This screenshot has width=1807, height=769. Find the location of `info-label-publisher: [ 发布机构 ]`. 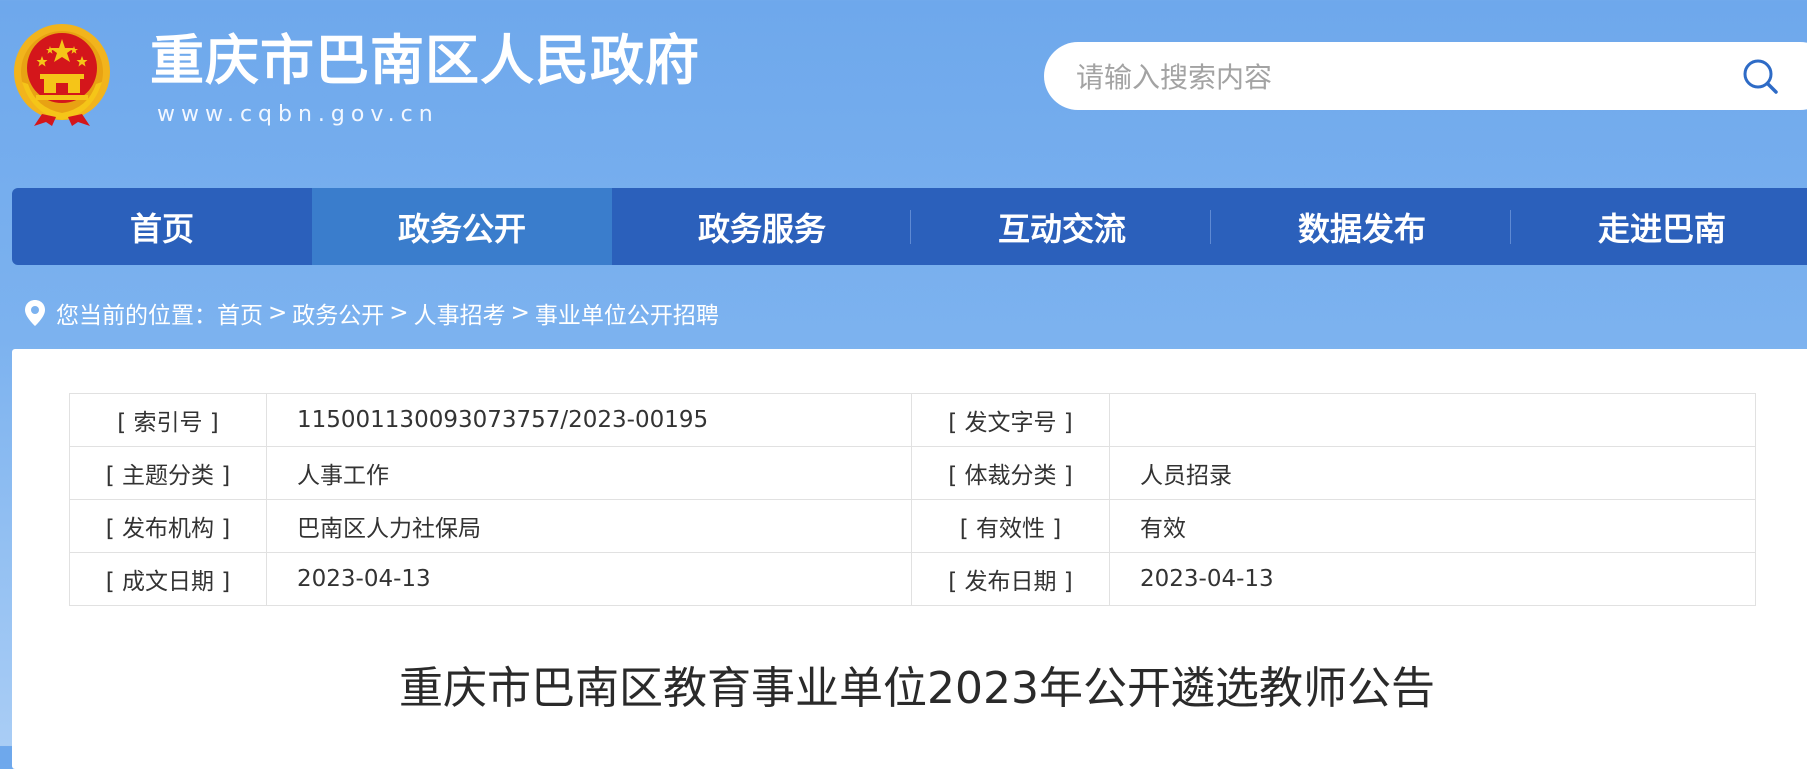

info-label-publisher: [ 发布机构 ] is located at coordinates (168, 526).